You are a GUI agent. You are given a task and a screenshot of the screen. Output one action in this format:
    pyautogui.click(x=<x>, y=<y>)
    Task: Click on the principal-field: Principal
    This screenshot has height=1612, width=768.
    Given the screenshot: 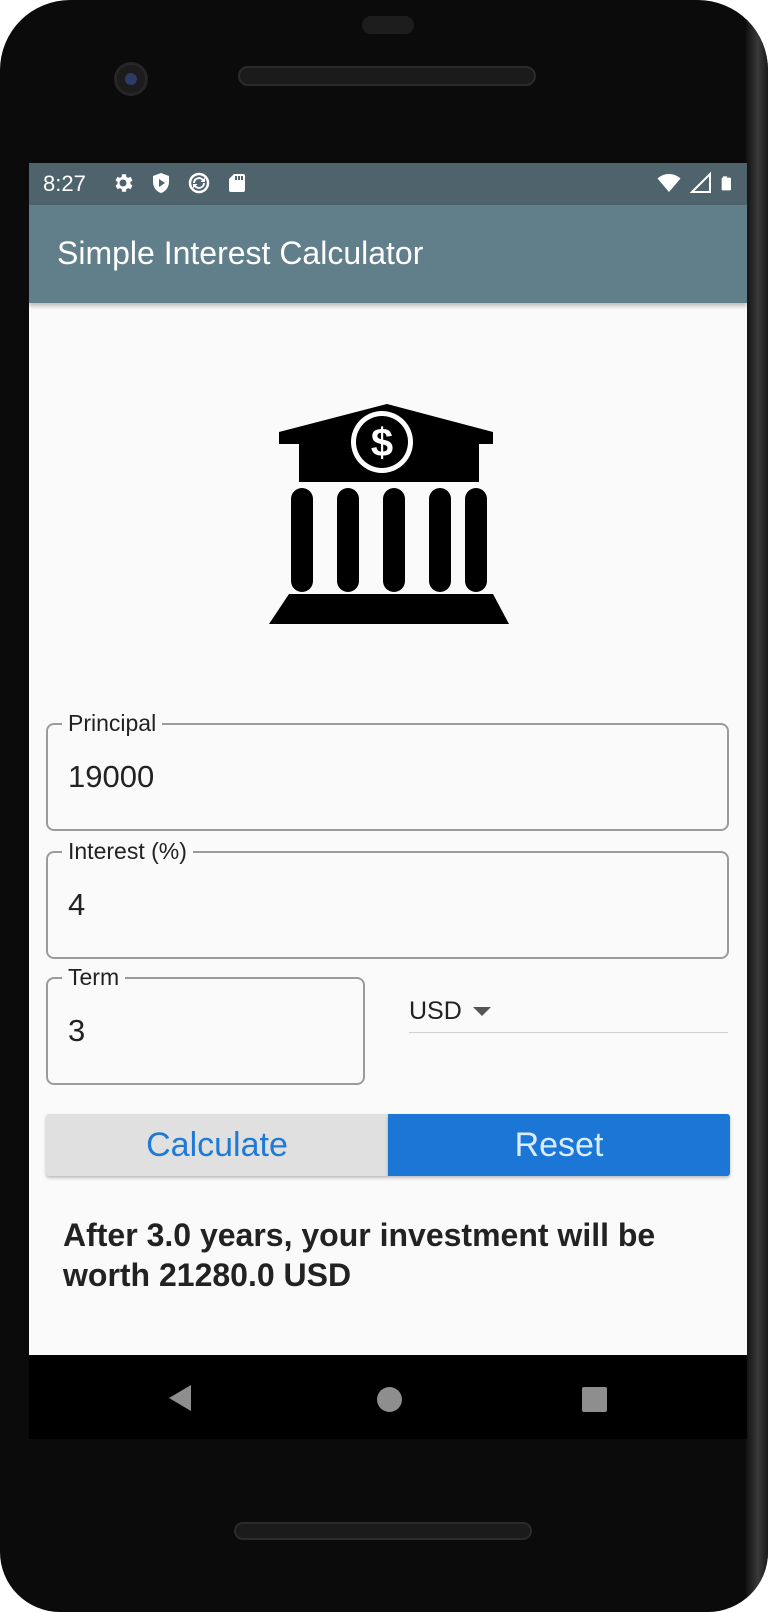 What is the action you would take?
    pyautogui.click(x=387, y=770)
    